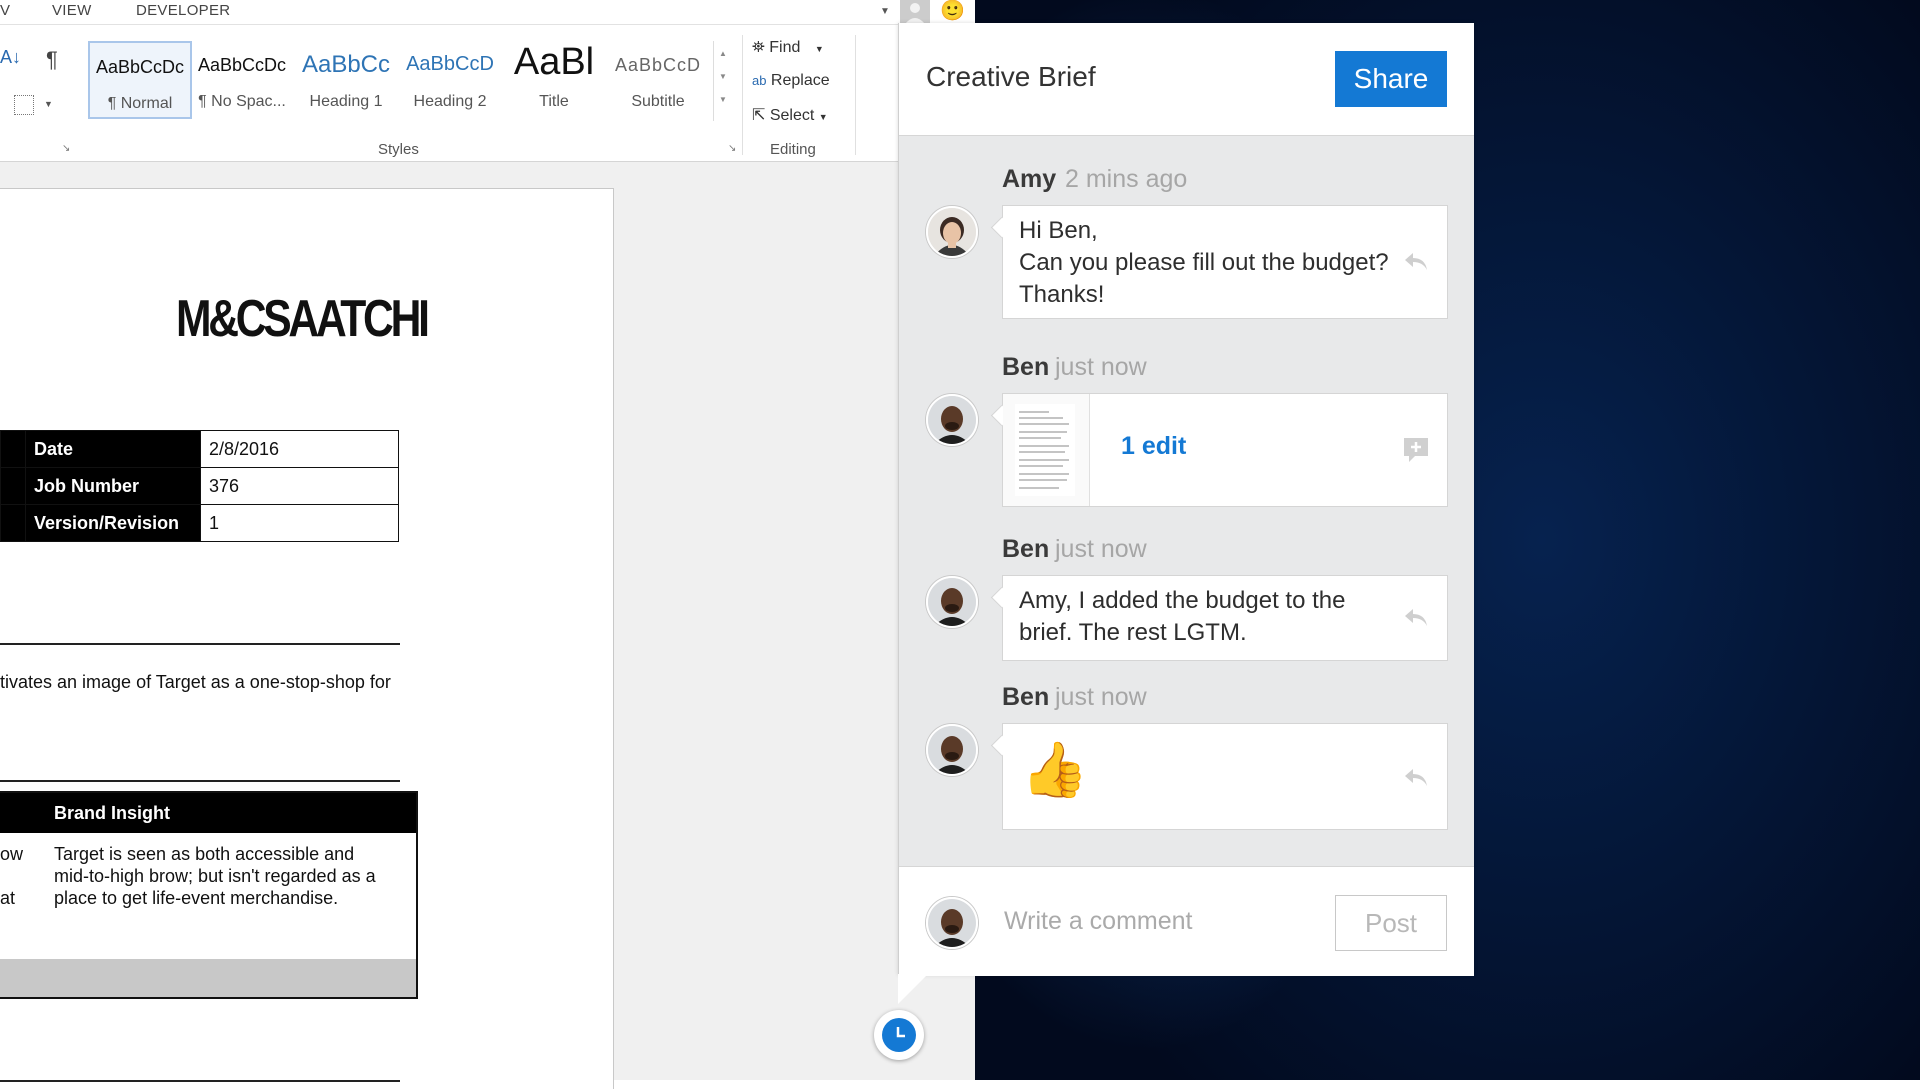 This screenshot has height=1089, width=1920. Describe the element at coordinates (8, 898) in the screenshot. I see `insight-left-text: at` at that location.